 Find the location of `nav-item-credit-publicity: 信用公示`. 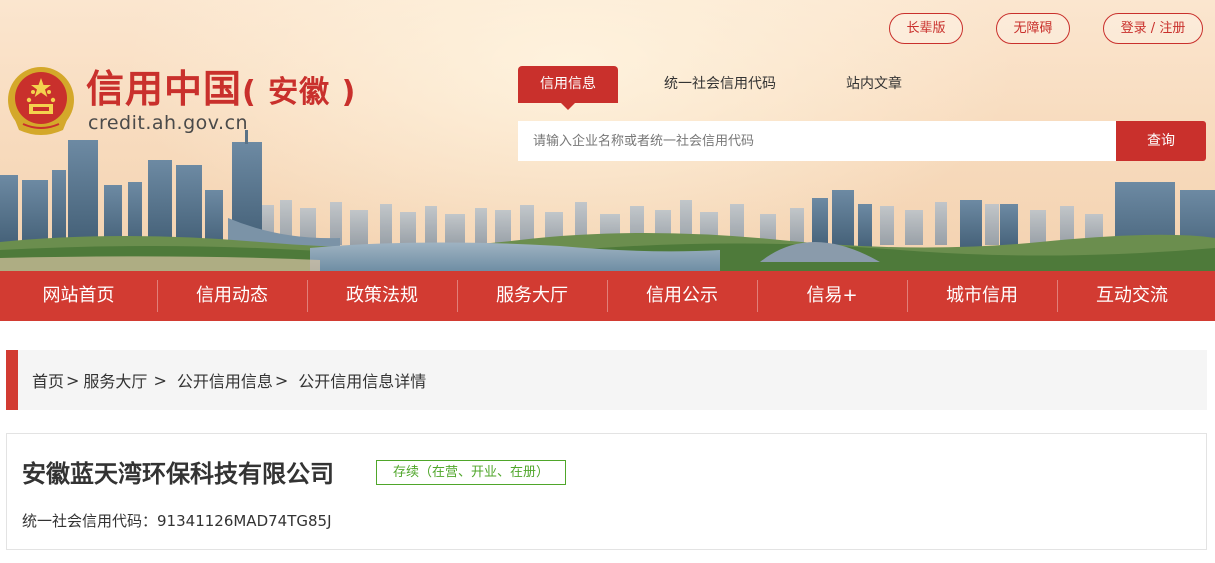

nav-item-credit-publicity: 信用公示 is located at coordinates (682, 296).